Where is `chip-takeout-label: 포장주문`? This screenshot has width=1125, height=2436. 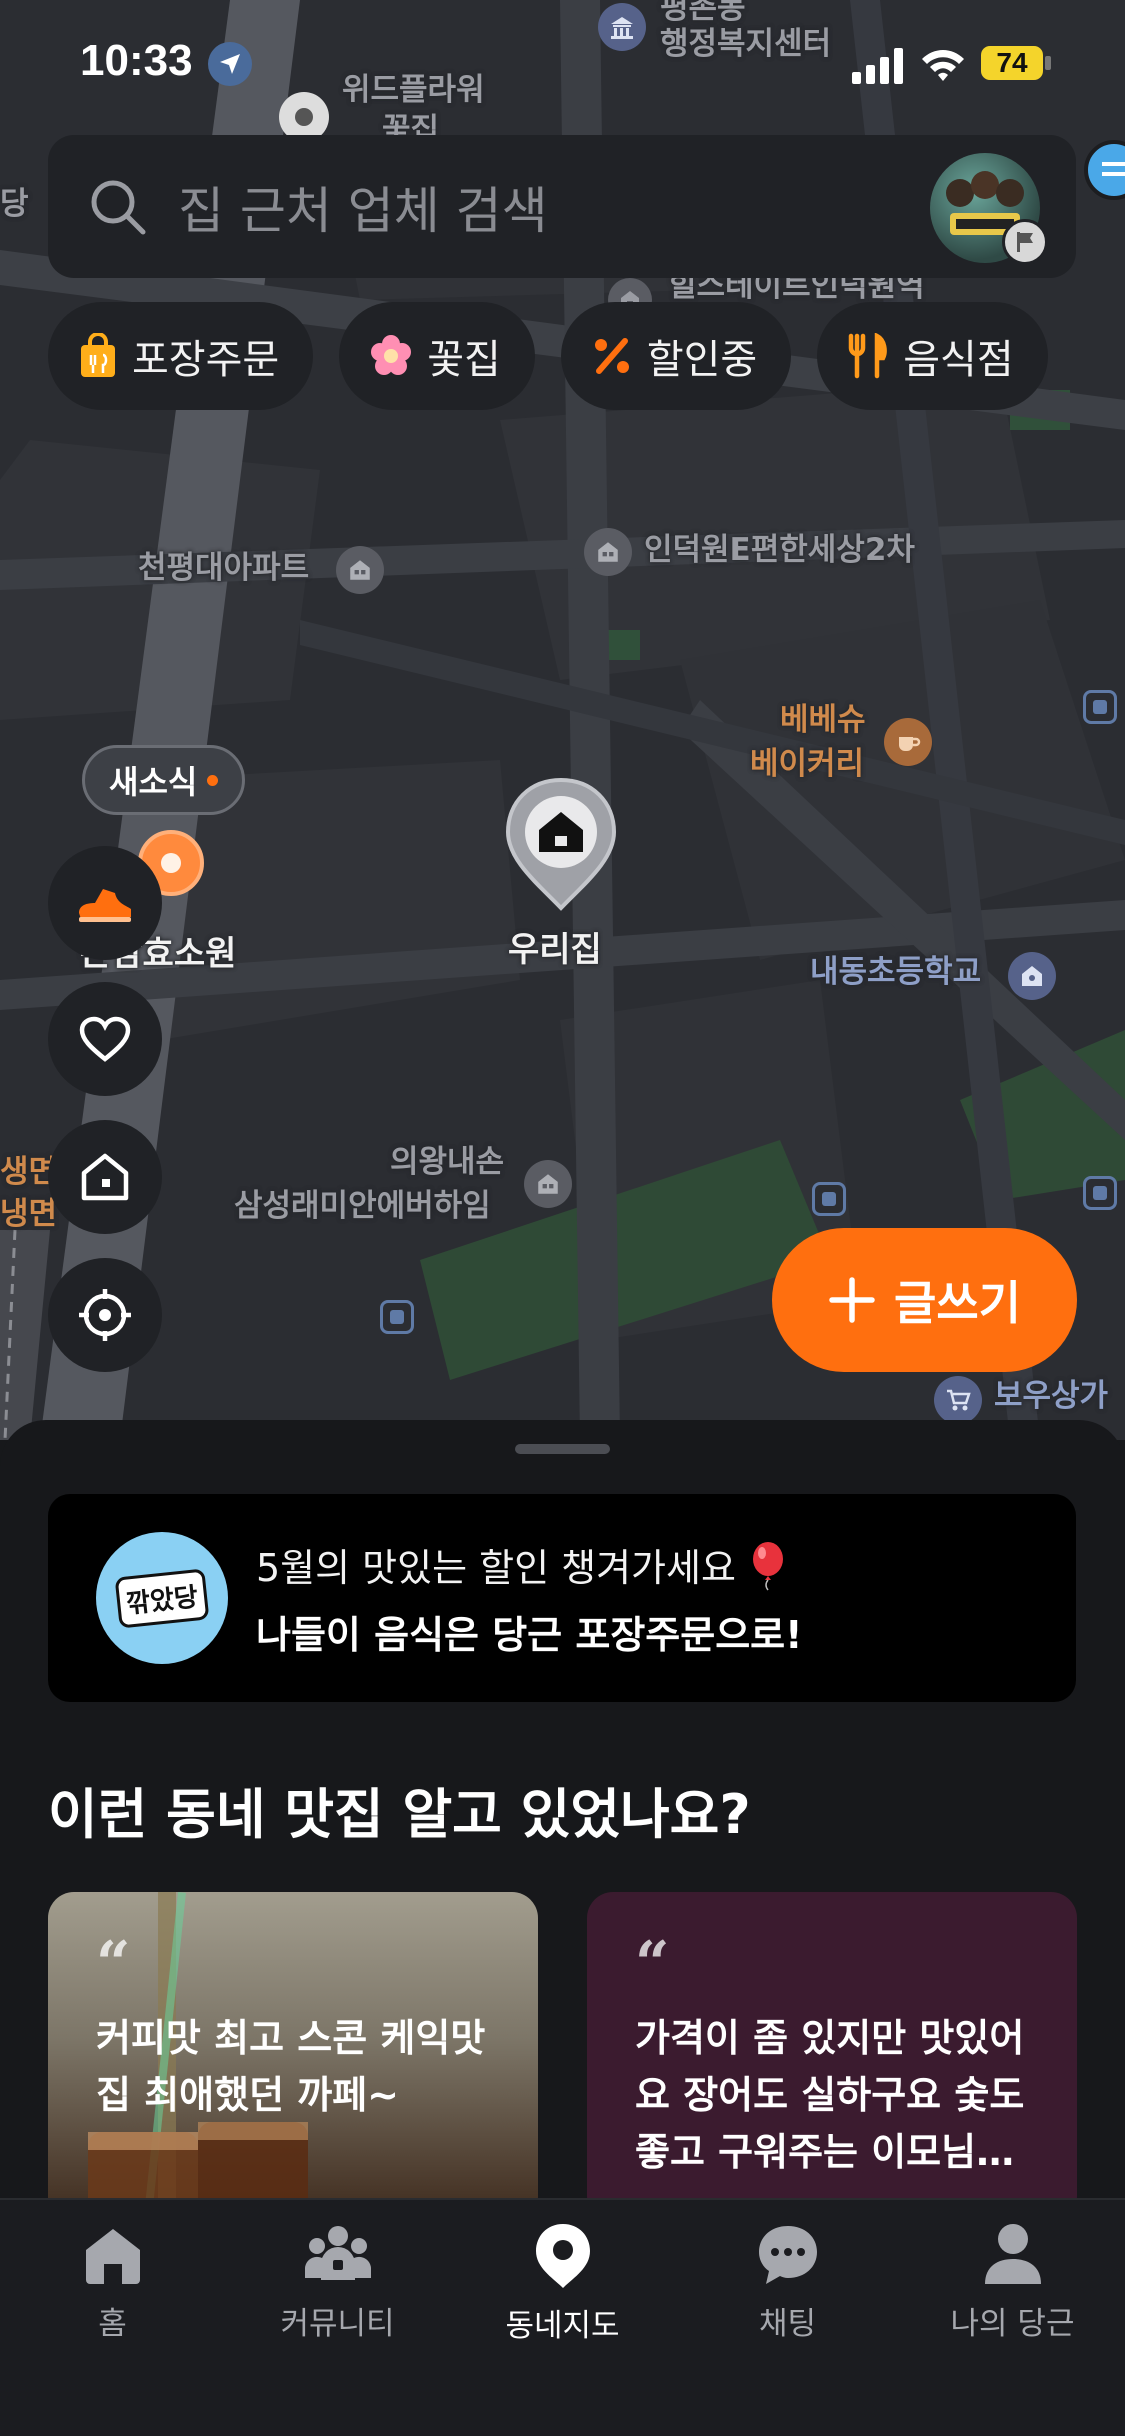 chip-takeout-label: 포장주문 is located at coordinates (206, 360).